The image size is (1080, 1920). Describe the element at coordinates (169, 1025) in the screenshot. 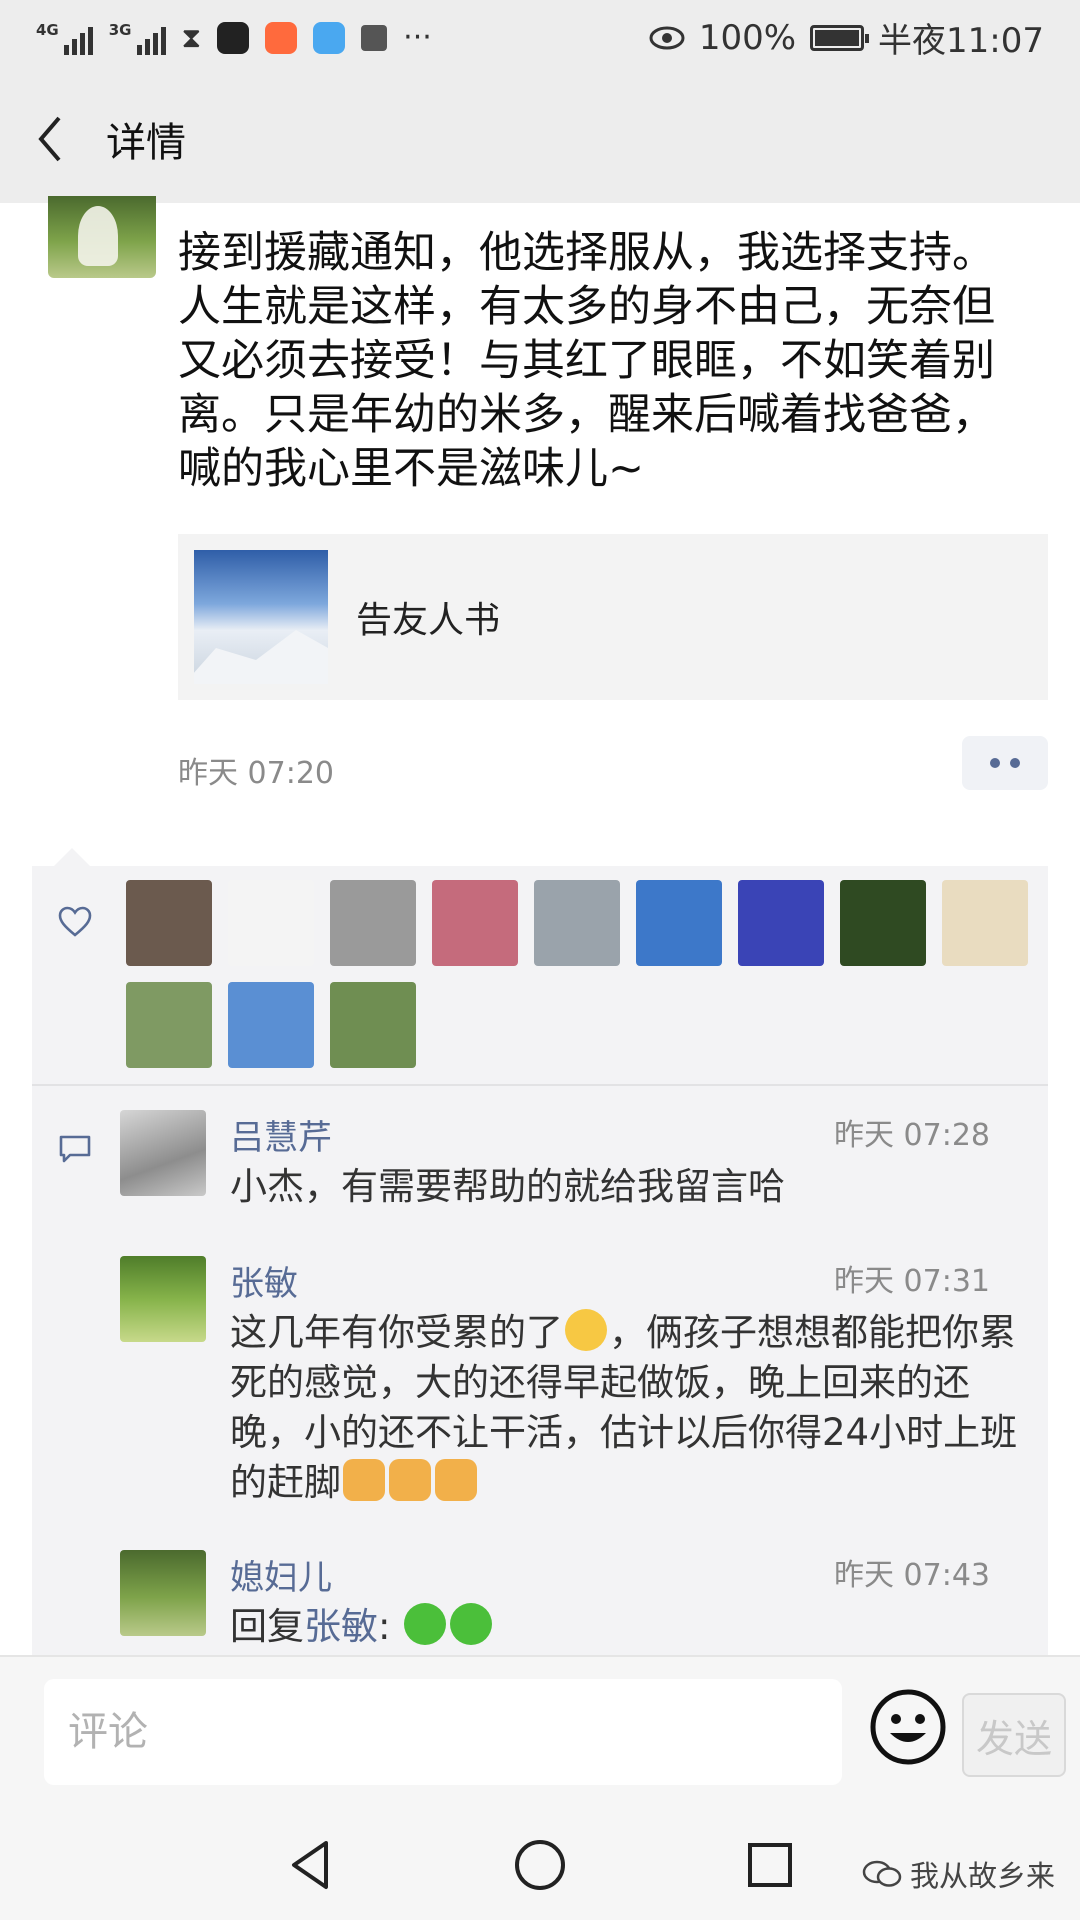

I see `liker-avatar-field-road` at that location.